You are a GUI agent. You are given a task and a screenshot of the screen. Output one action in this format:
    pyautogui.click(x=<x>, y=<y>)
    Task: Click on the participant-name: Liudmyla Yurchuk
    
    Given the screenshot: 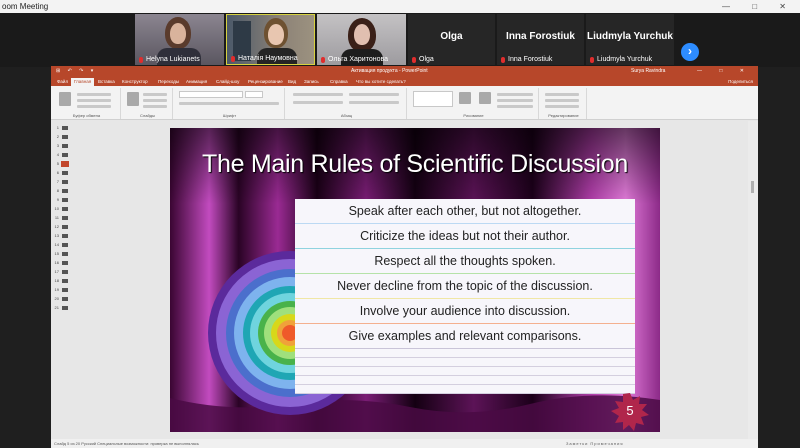 What is the action you would take?
    pyautogui.click(x=621, y=59)
    